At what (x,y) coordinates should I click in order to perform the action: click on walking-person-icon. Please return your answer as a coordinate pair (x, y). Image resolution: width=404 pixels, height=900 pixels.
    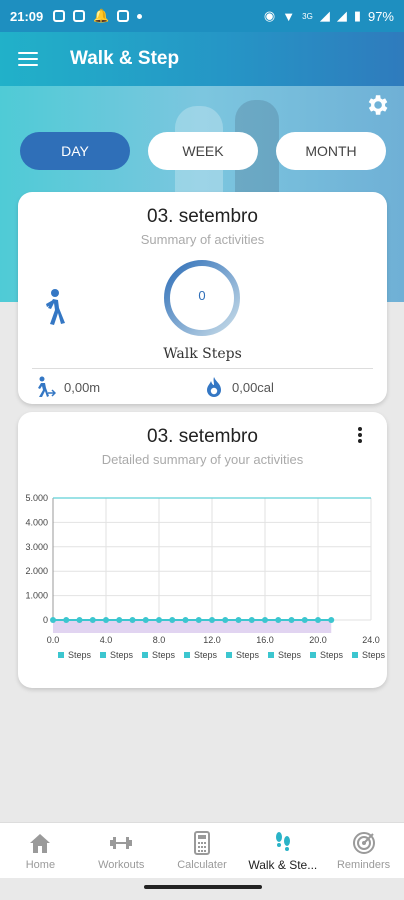
    Looking at the image, I should click on (55, 307).